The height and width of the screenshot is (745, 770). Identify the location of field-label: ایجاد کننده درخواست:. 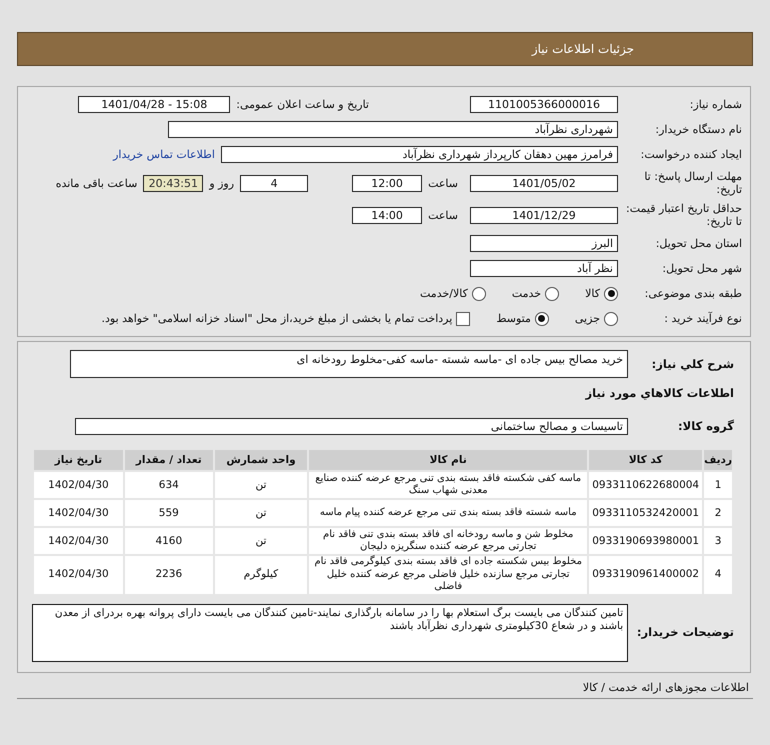
(691, 154).